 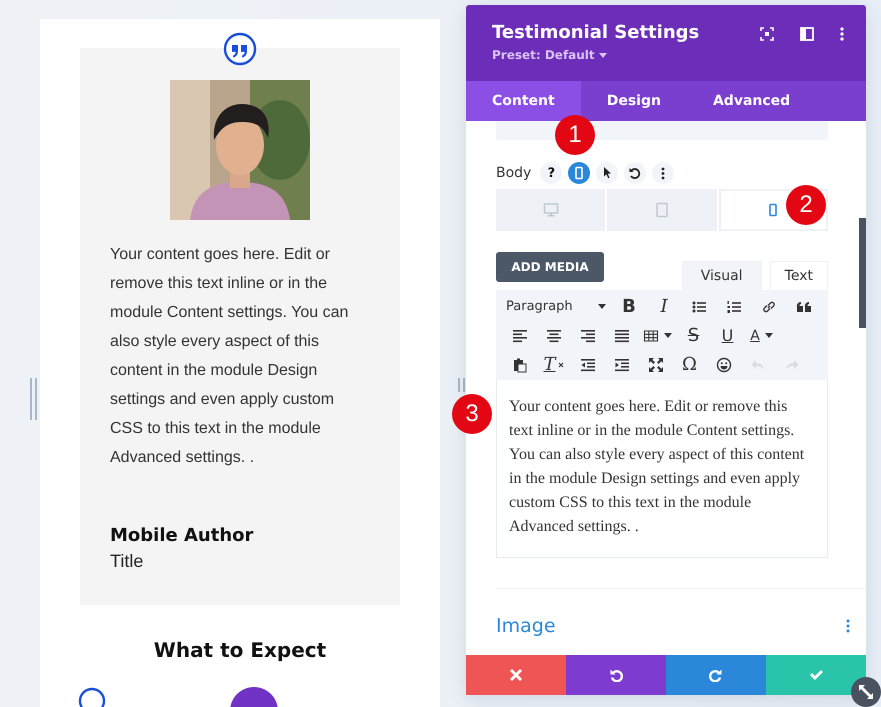 What do you see at coordinates (523, 101) in the screenshot?
I see `panel-tab: Content` at bounding box center [523, 101].